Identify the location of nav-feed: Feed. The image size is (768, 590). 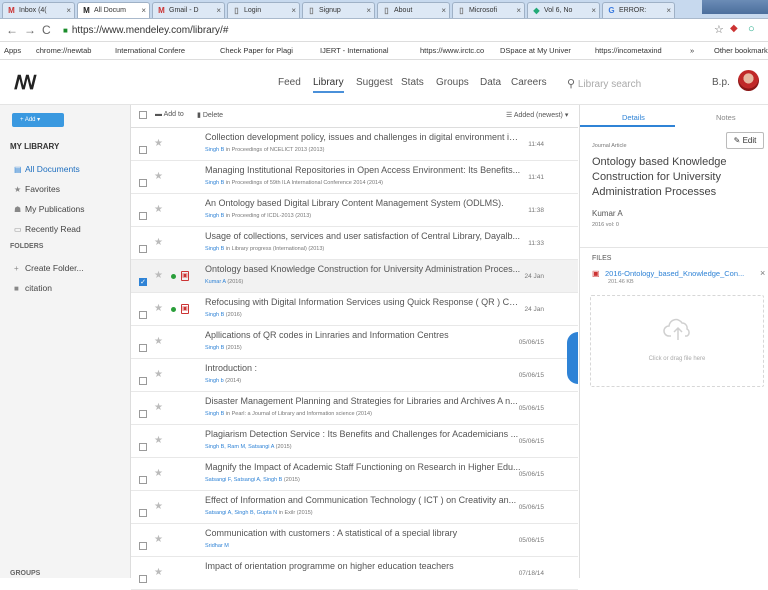
(289, 82).